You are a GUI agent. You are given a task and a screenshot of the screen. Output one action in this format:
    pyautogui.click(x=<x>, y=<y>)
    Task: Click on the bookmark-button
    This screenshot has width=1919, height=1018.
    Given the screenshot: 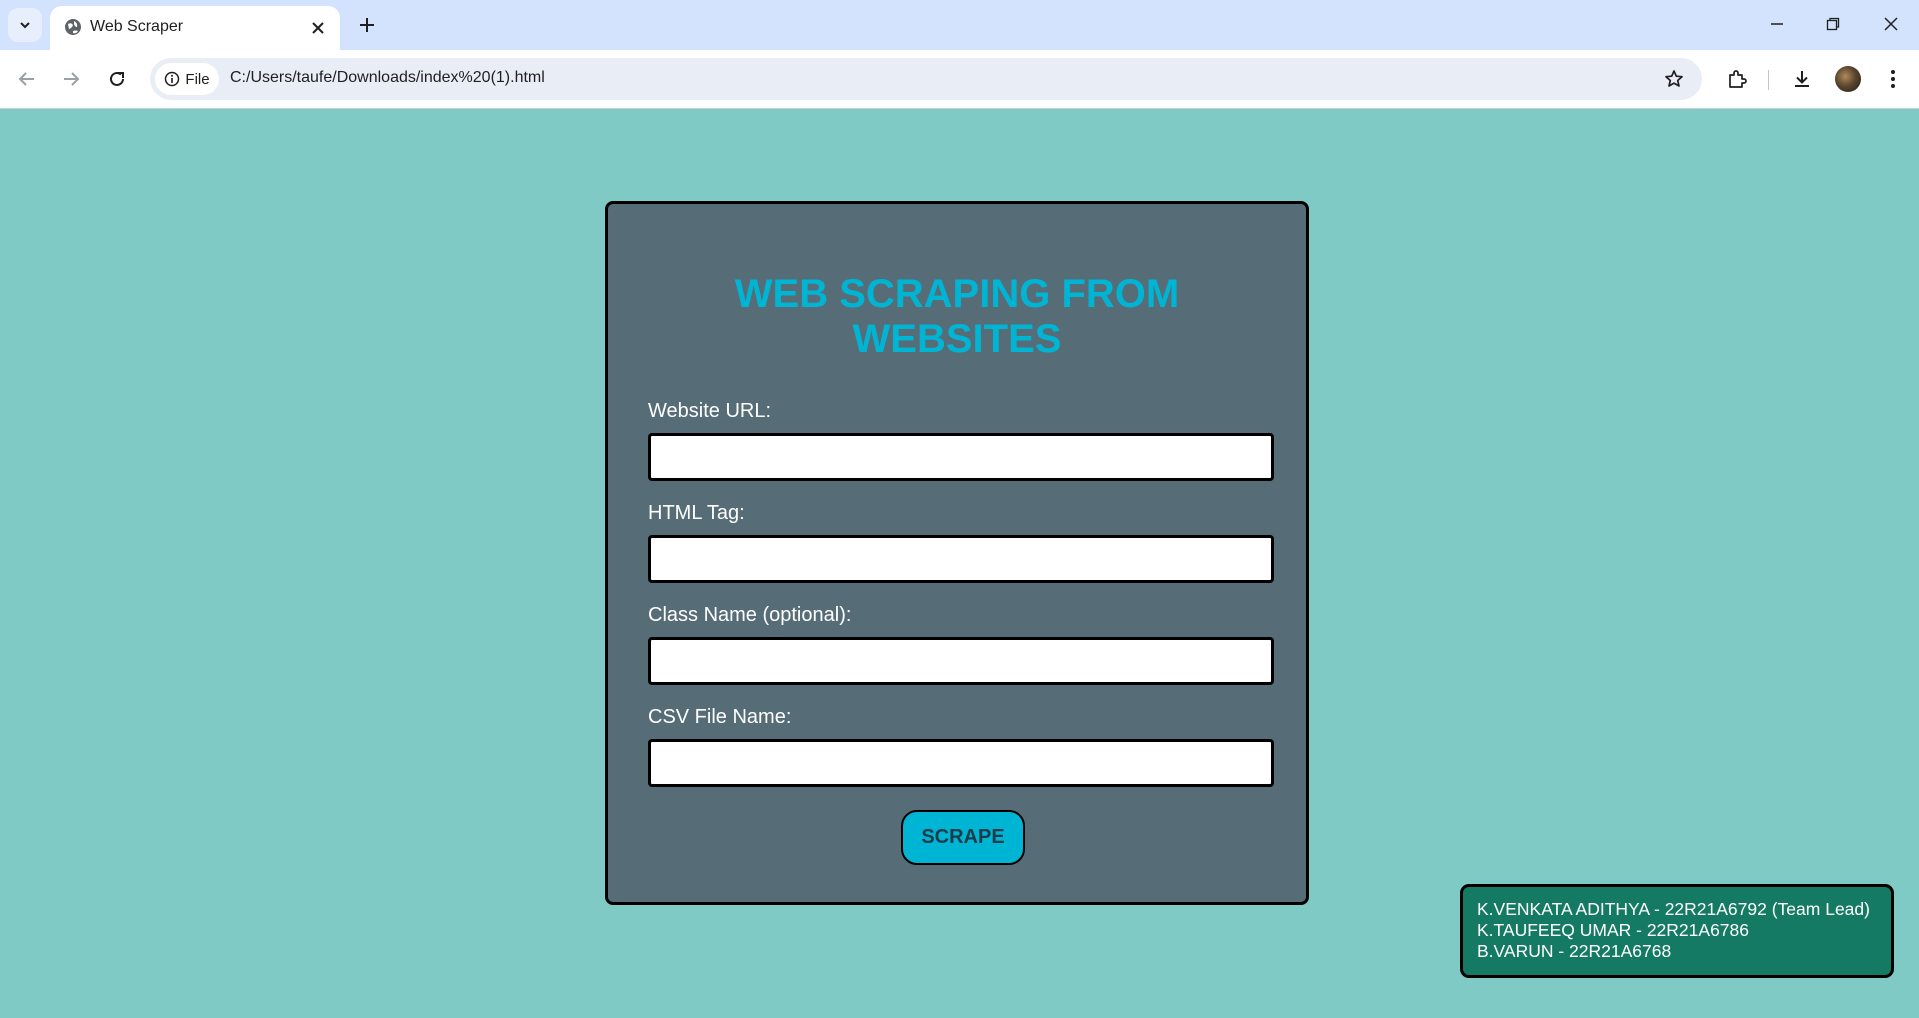 What is the action you would take?
    pyautogui.click(x=1674, y=79)
    